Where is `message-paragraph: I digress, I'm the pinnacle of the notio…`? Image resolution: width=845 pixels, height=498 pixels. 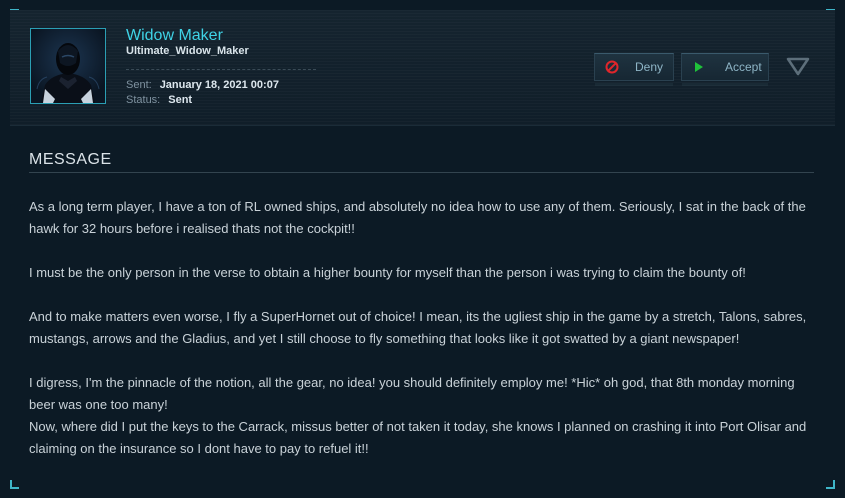 message-paragraph: I digress, I'm the pinnacle of the notio… is located at coordinates (412, 393).